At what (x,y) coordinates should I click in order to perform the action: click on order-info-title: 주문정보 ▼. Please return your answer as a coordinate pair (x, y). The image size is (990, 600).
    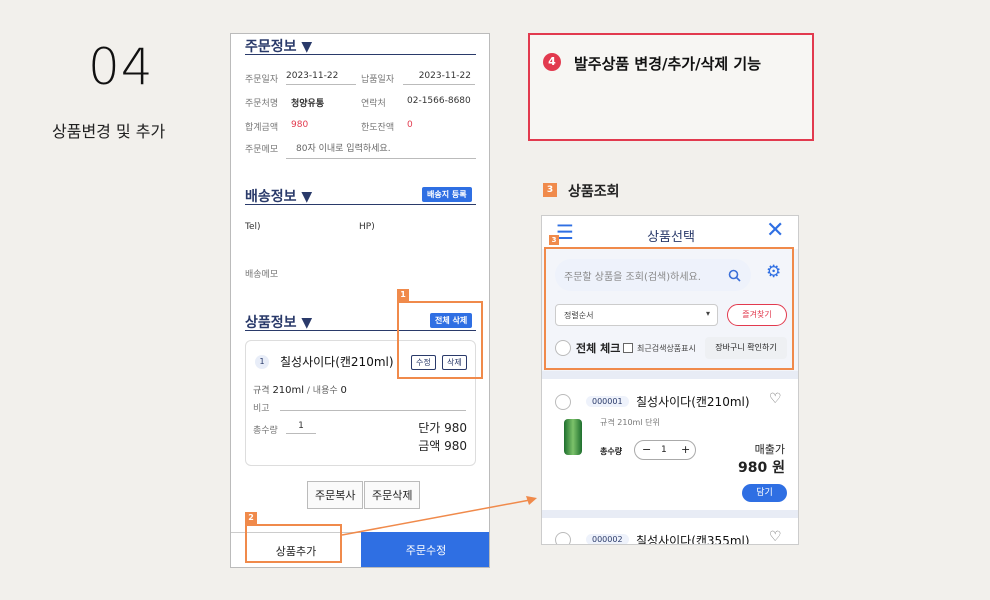
    Looking at the image, I should click on (278, 46).